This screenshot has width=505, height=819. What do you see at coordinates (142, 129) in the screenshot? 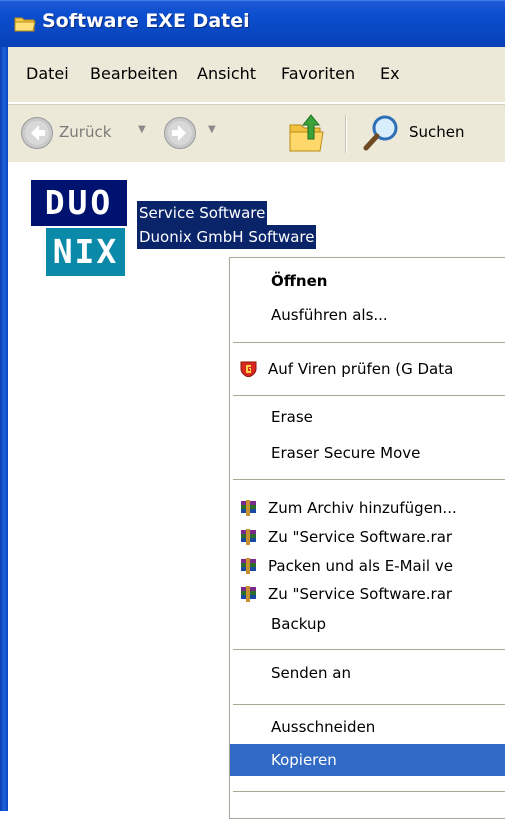
I see `back-dropdown-icon: ▼` at bounding box center [142, 129].